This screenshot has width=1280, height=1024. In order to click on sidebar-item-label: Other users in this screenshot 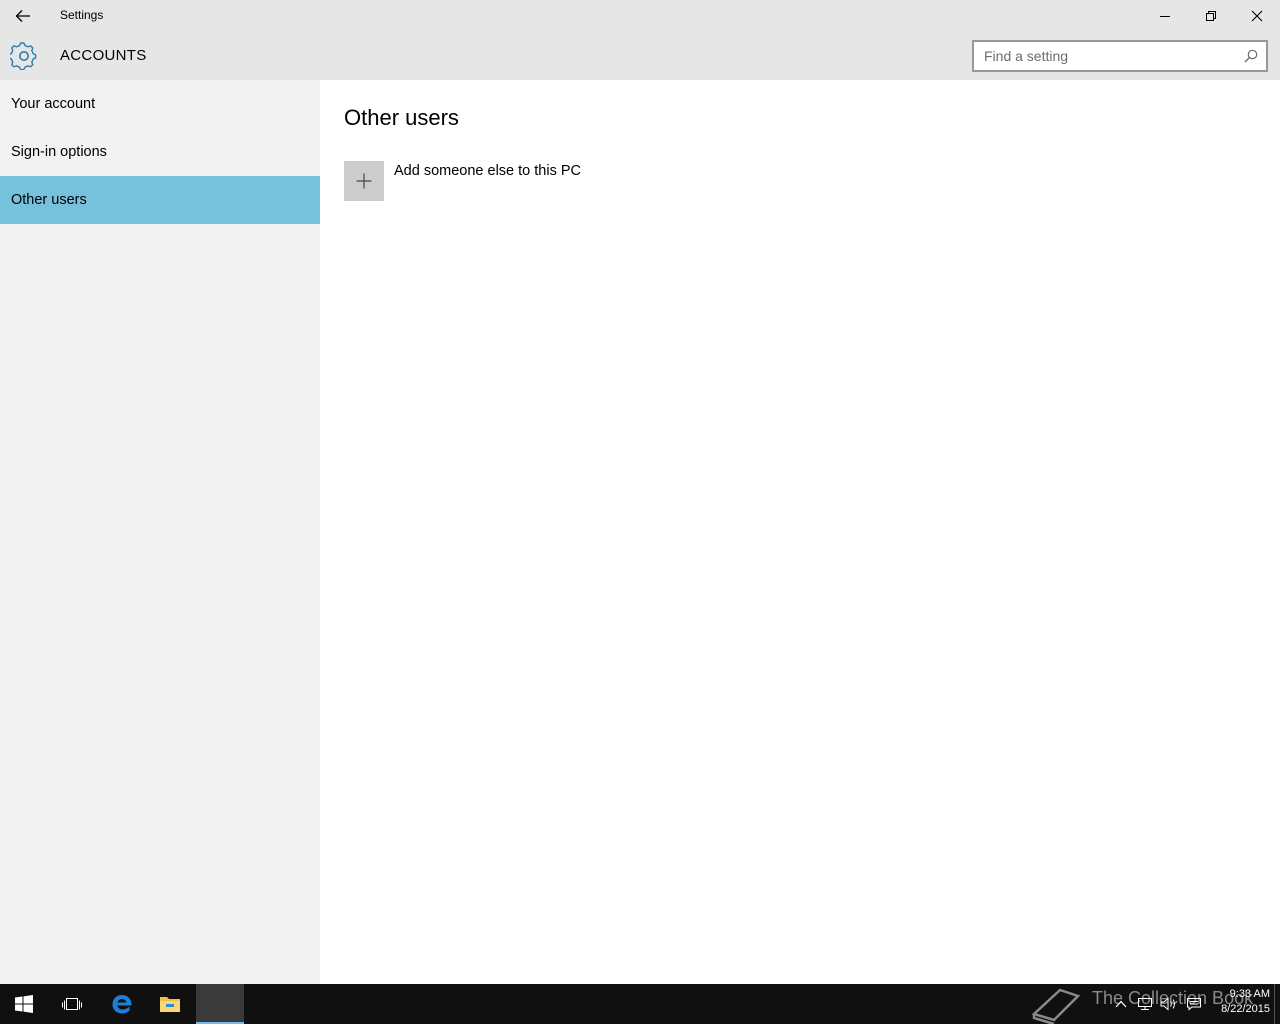, I will do `click(49, 200)`.